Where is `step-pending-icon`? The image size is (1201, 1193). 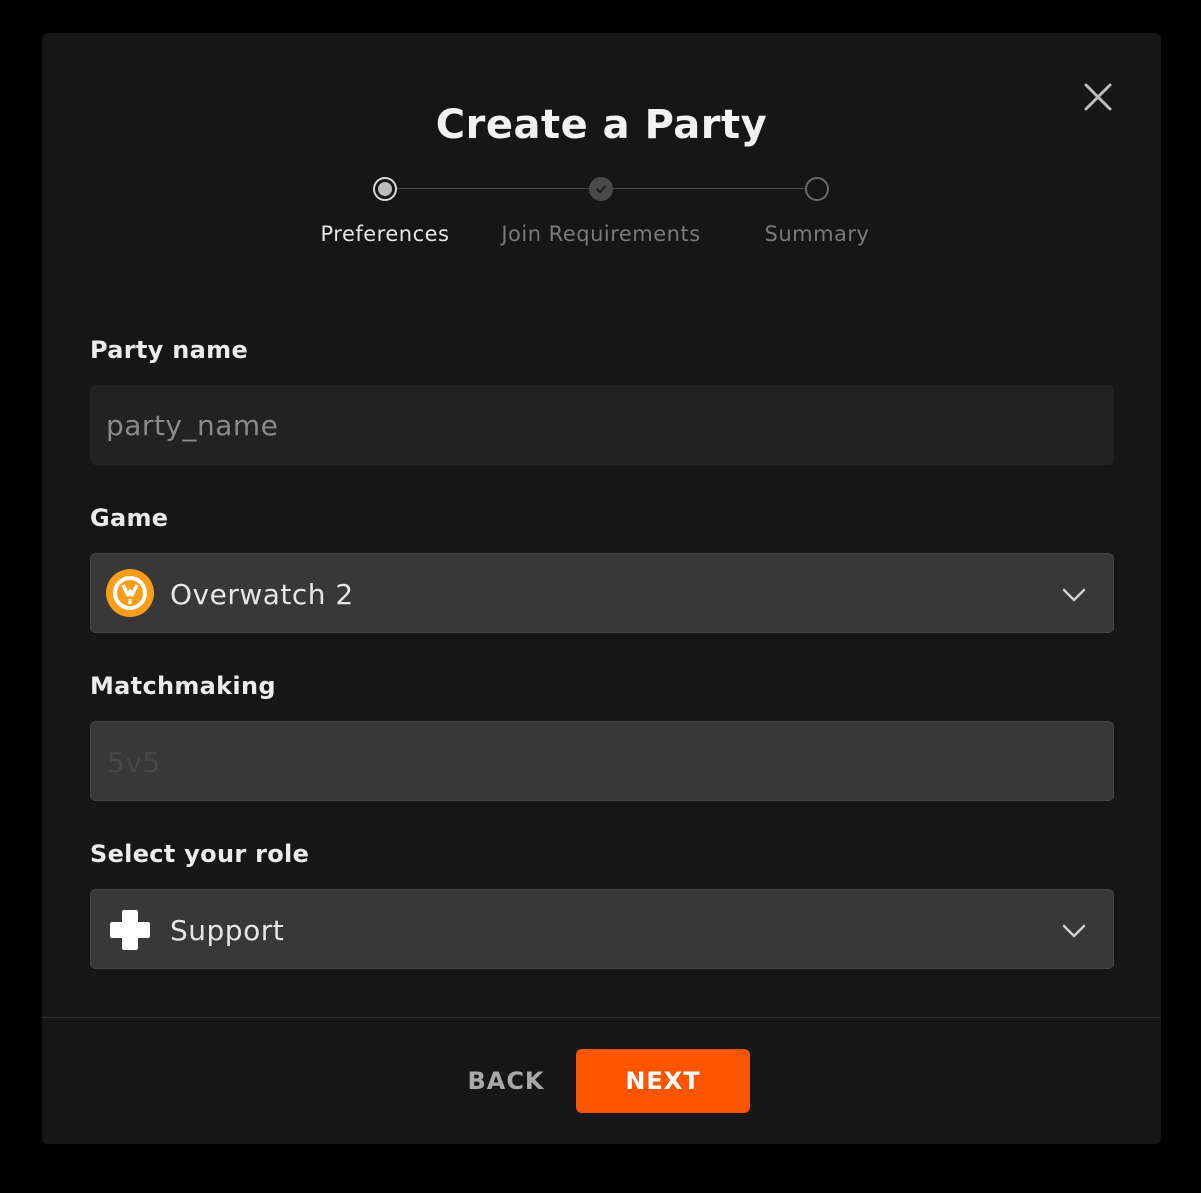 step-pending-icon is located at coordinates (817, 189).